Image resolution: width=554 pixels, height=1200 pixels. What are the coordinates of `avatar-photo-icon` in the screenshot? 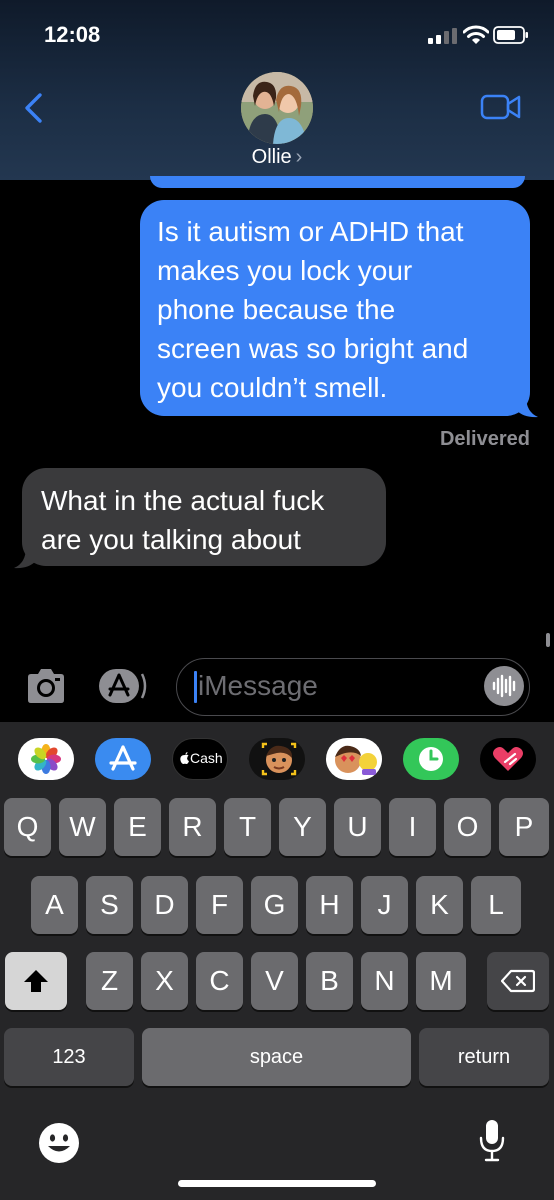 It's located at (277, 108).